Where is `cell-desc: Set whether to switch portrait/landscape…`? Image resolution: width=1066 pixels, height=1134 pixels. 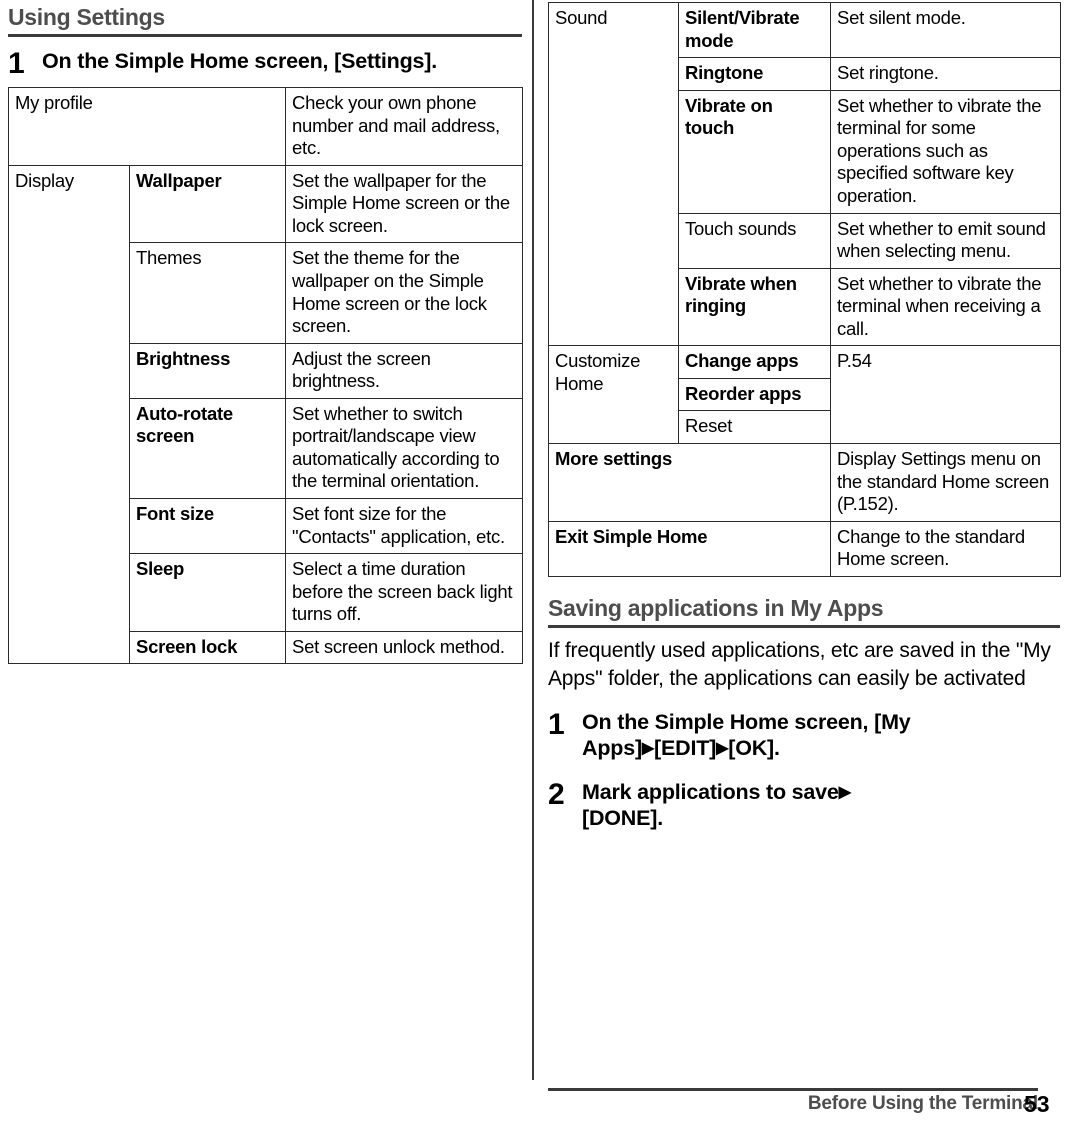 cell-desc: Set whether to switch portrait/landscape… is located at coordinates (404, 448).